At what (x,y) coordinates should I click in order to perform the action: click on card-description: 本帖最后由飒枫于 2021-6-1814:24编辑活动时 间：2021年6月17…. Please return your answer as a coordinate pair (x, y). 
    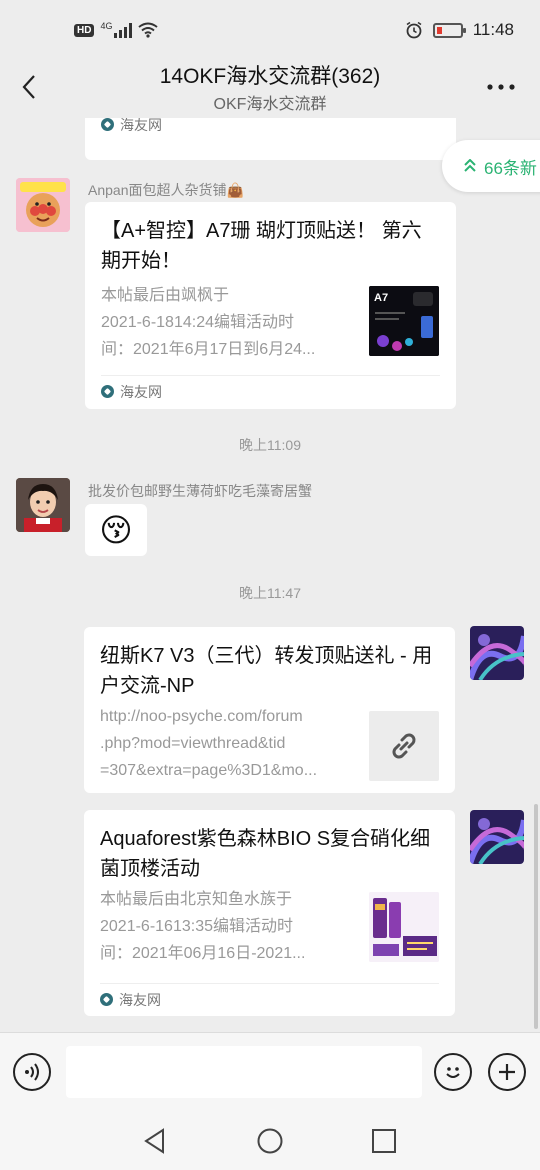
    Looking at the image, I should click on (228, 322).